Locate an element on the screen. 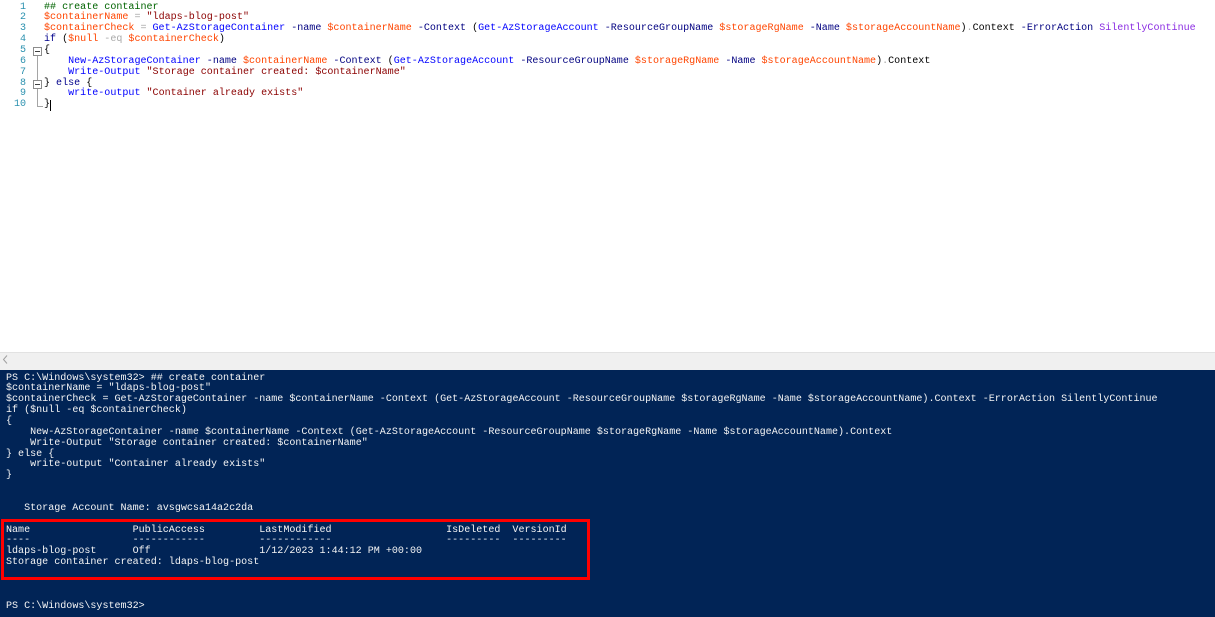 The width and height of the screenshot is (1215, 617). storage-account-label: Storage Account Name: is located at coordinates (87, 508).